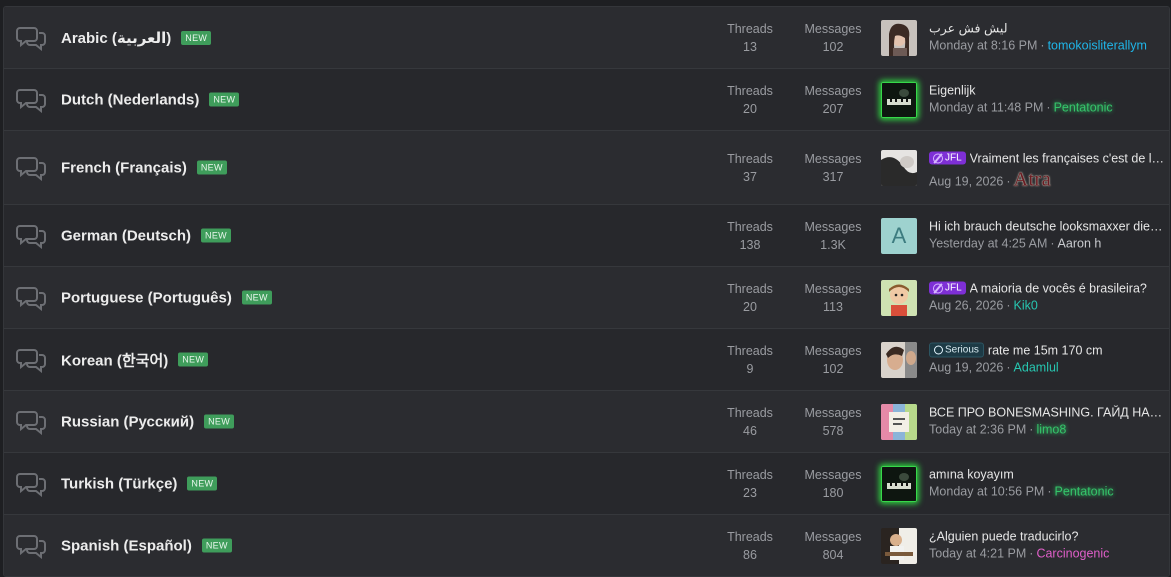 This screenshot has height=577, width=1171. What do you see at coordinates (986, 491) in the screenshot?
I see `latest-post-time: Monday at 10:56 PM` at bounding box center [986, 491].